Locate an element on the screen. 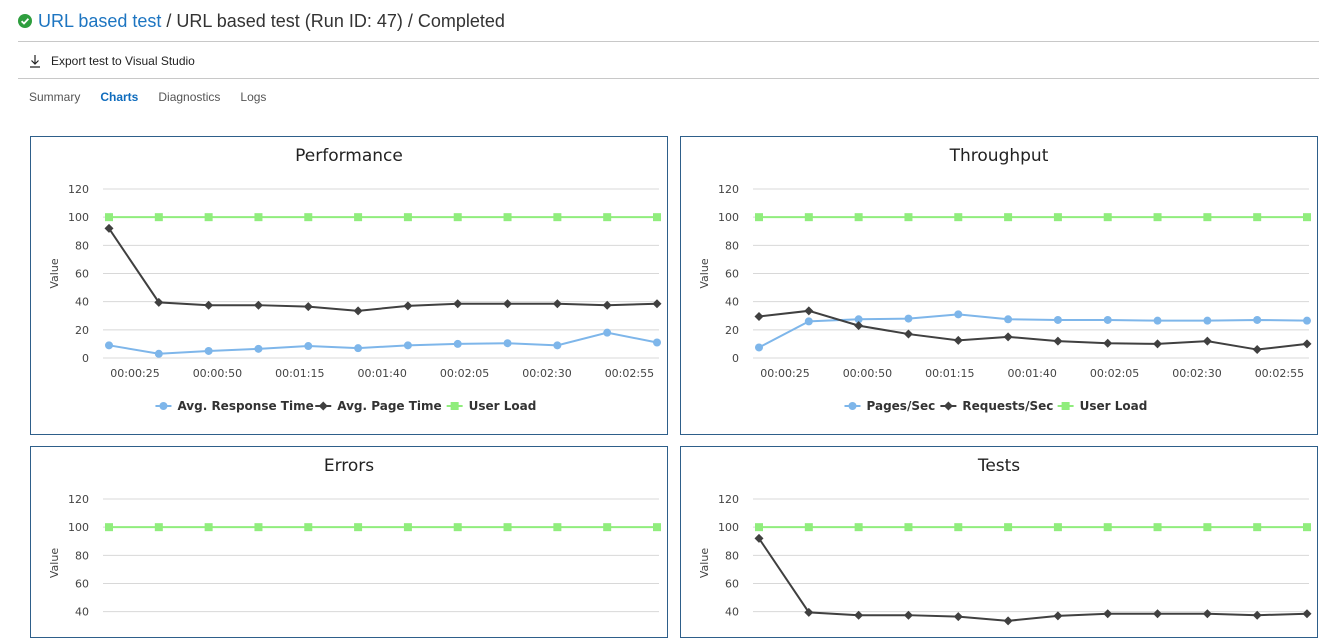 This screenshot has height=638, width=1319. legend-label: Pages/Sec is located at coordinates (901, 406).